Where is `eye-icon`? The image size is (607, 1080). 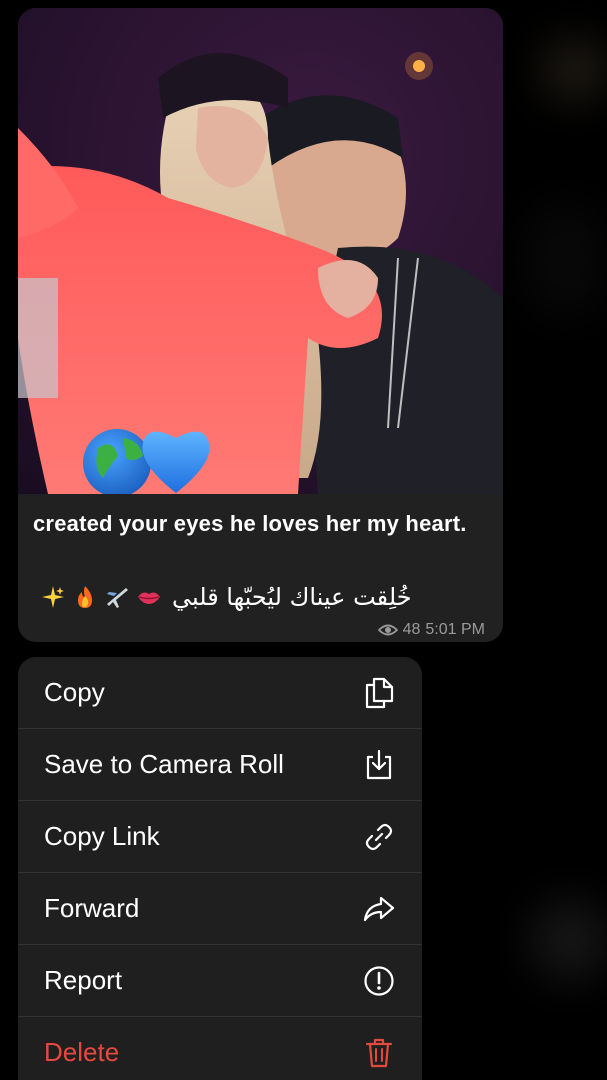 eye-icon is located at coordinates (387, 630).